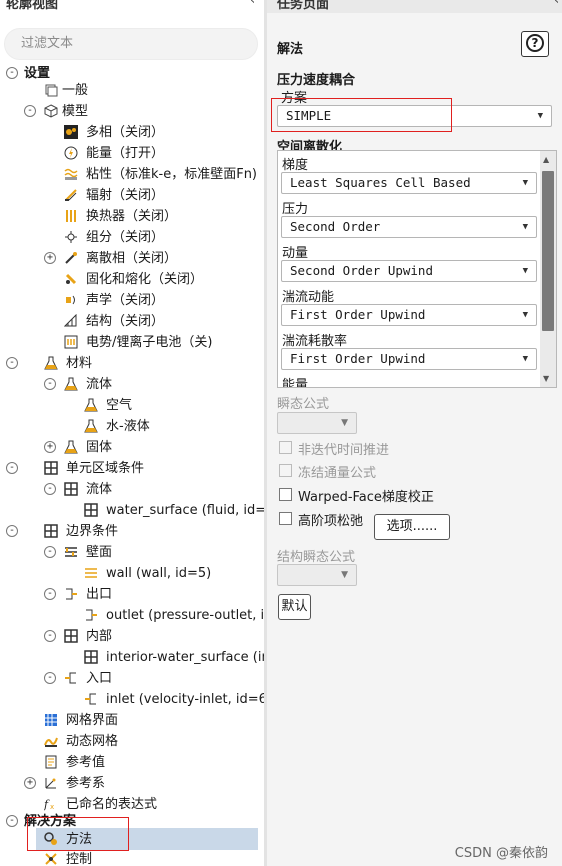 The width and height of the screenshot is (562, 866). What do you see at coordinates (409, 271) in the screenshot?
I see `spatial-item-dropdown: Second Order Upwind ▼` at bounding box center [409, 271].